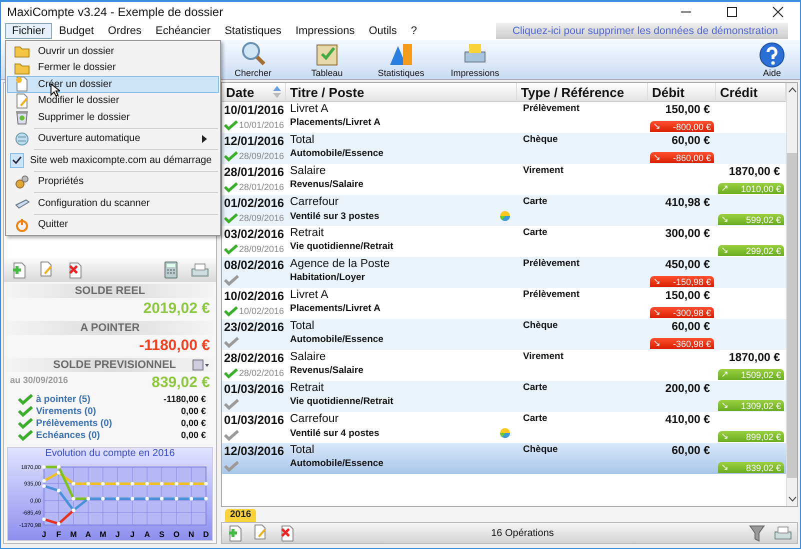 The height and width of the screenshot is (549, 801). Describe the element at coordinates (184, 399) in the screenshot. I see `summary-amount: -1180,00 €` at that location.